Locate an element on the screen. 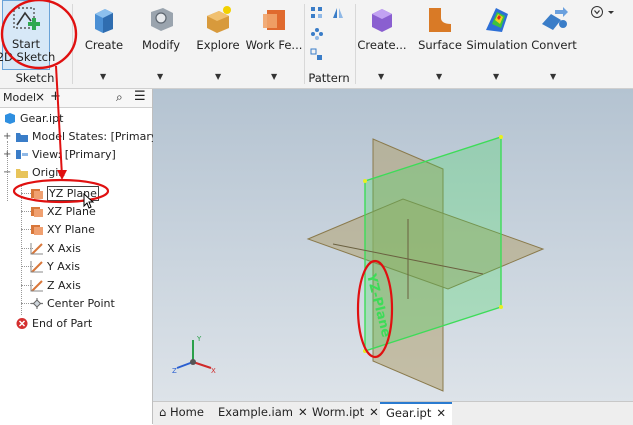 This screenshot has height=425, width=633. surface-icon is located at coordinates (440, 20).